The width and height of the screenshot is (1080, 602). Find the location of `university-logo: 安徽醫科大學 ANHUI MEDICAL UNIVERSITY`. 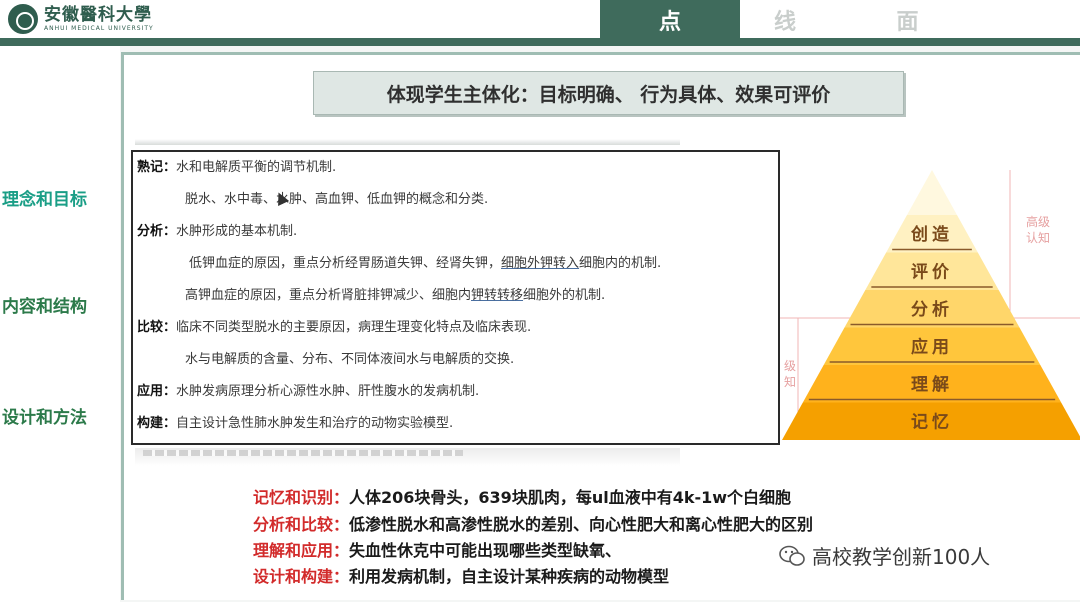

university-logo: 安徽醫科大學 ANHUI MEDICAL UNIVERSITY is located at coordinates (81, 19).